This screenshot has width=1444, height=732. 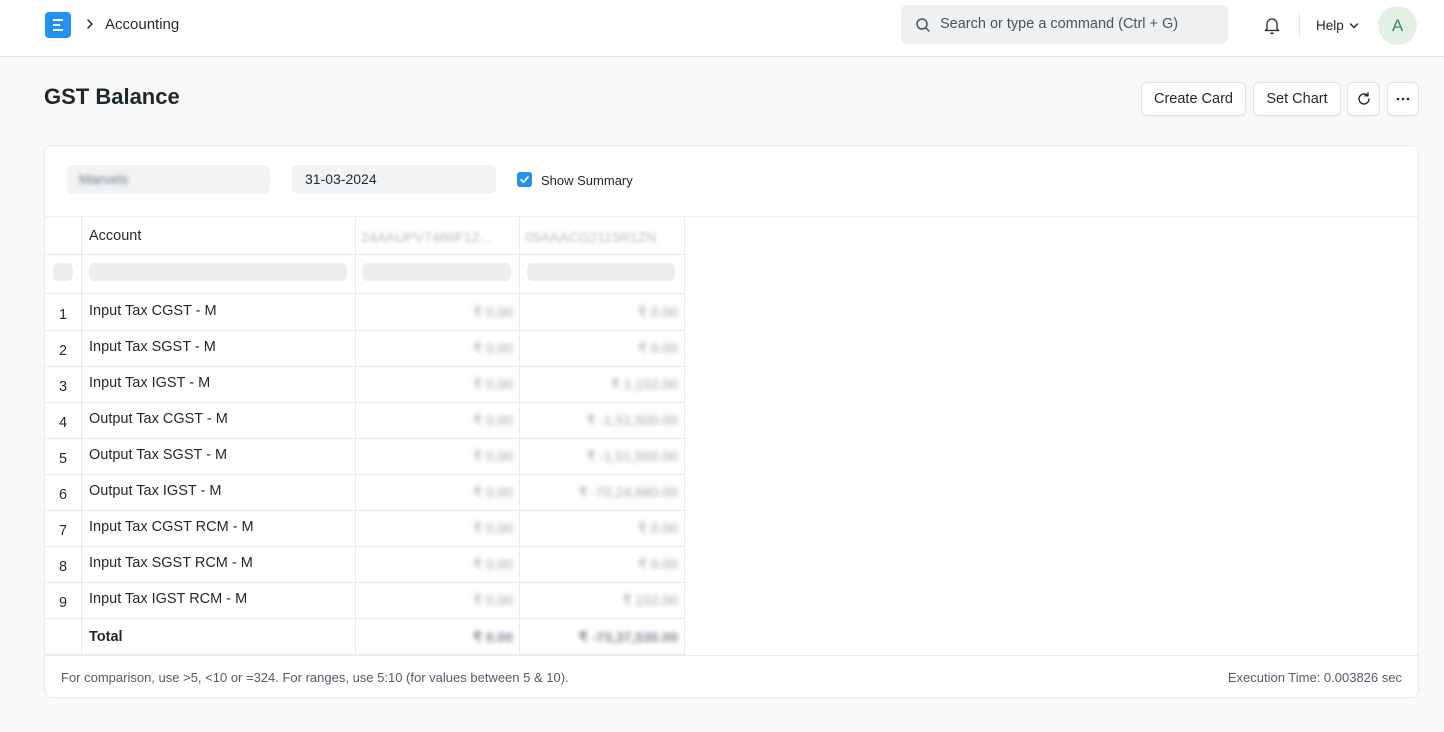 I want to click on header-gstin-2: 05AAACG2115R1ZN, so click(x=602, y=236).